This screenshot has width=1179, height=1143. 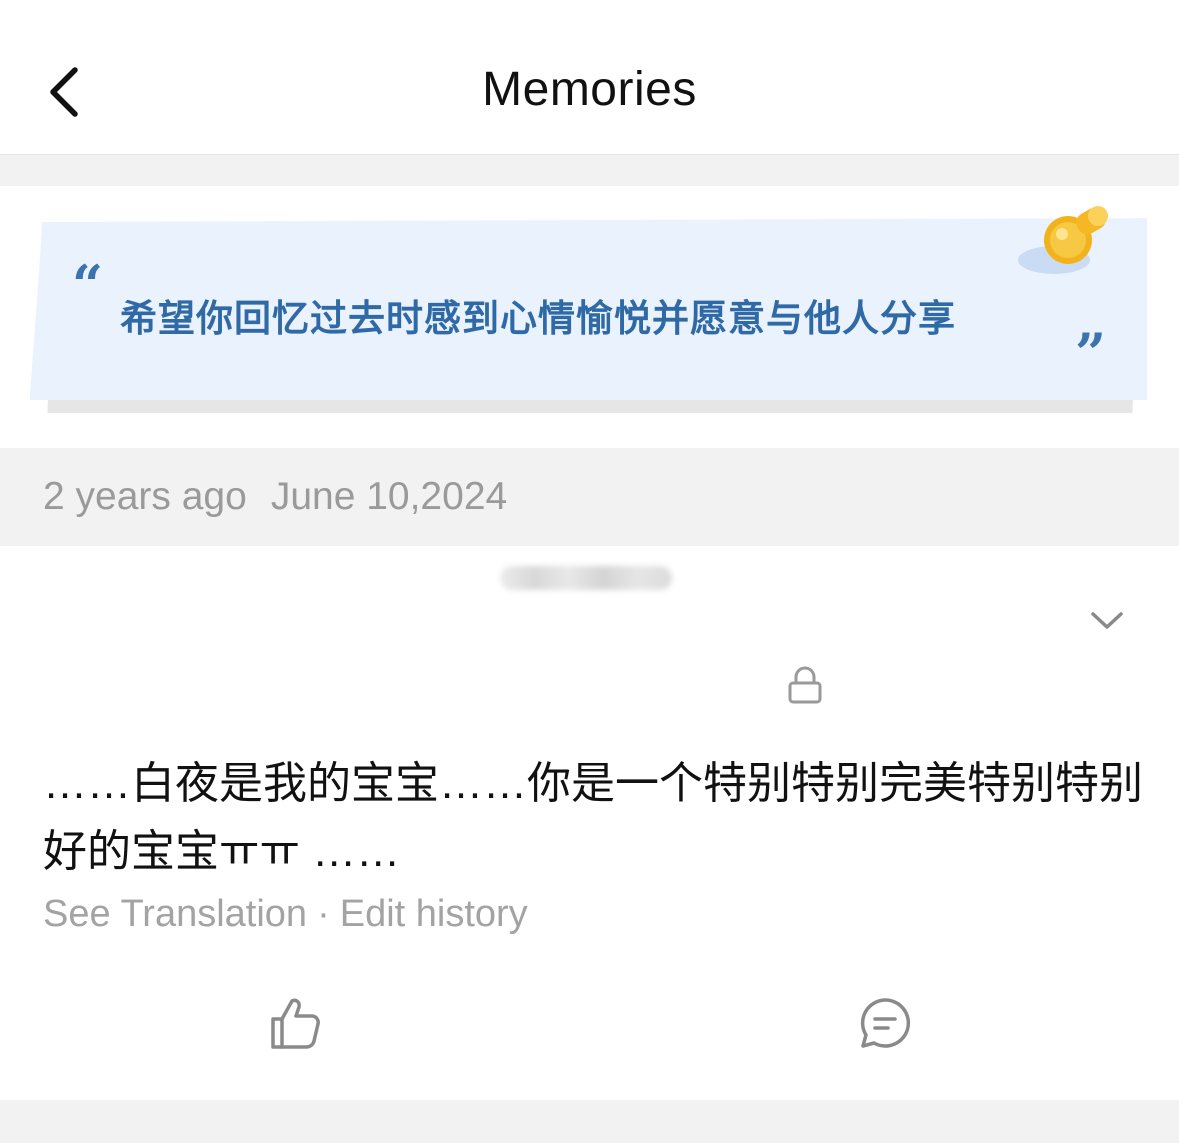 I want to click on relative-date: 2 years ago, so click(x=145, y=496).